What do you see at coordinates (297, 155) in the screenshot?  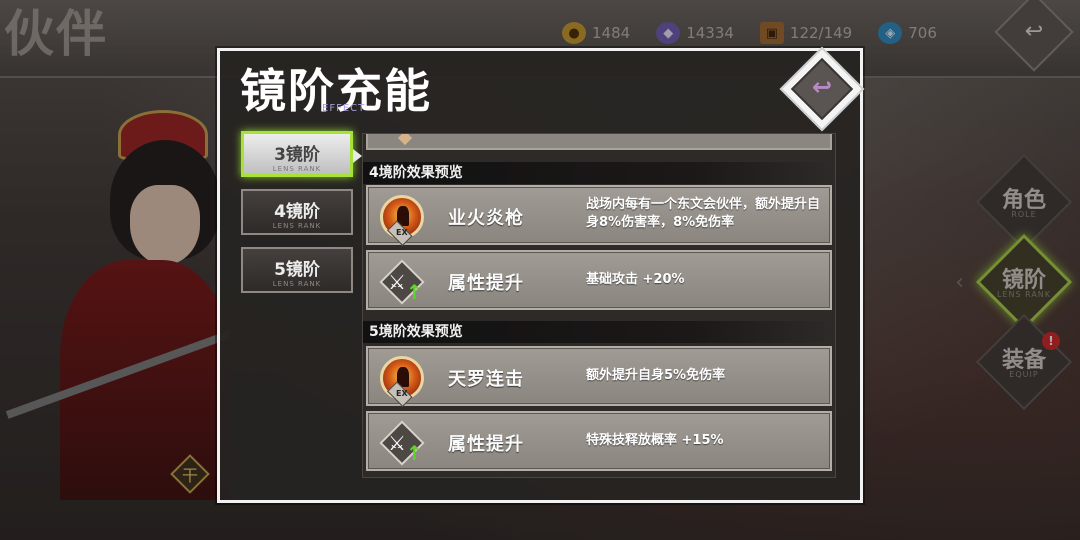 I see `tab-rank-3-label: 3镜阶` at bounding box center [297, 155].